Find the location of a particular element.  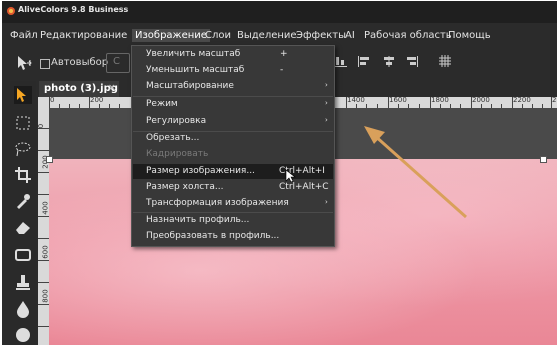

stamp-tool-icon is located at coordinates (23, 283).